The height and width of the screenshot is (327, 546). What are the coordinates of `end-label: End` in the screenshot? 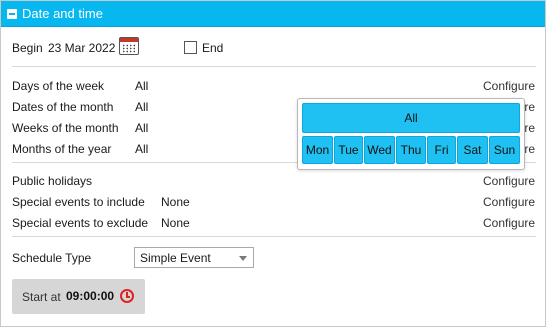 It's located at (213, 48).